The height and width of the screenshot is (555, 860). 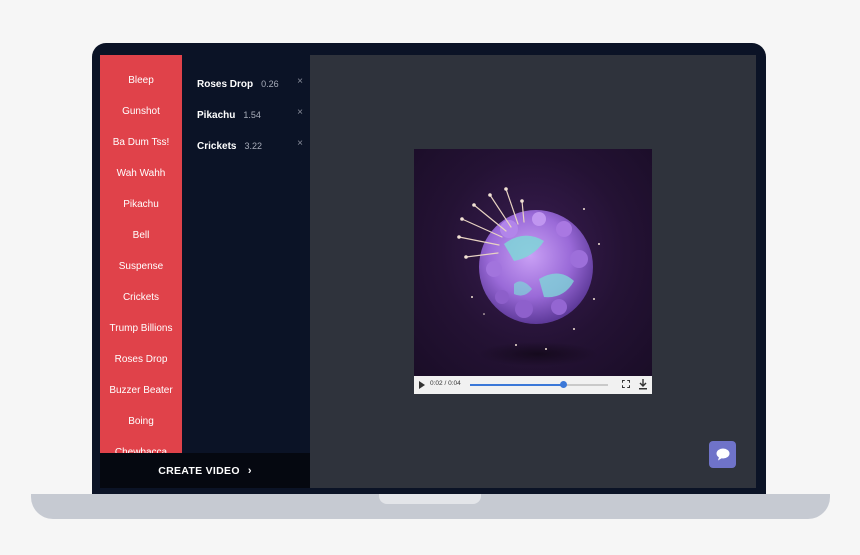 I want to click on create-video-button: CREATE VIDEO ›, so click(x=205, y=470).